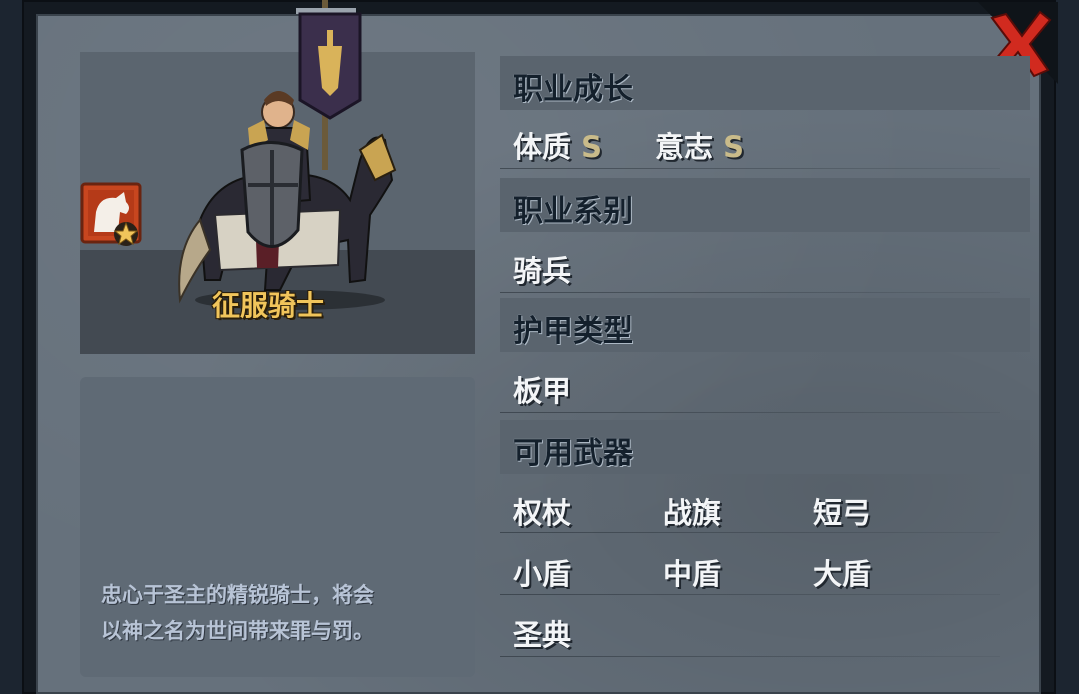 This screenshot has height=694, width=1079. I want to click on weapon-item: 中盾, so click(692, 574).